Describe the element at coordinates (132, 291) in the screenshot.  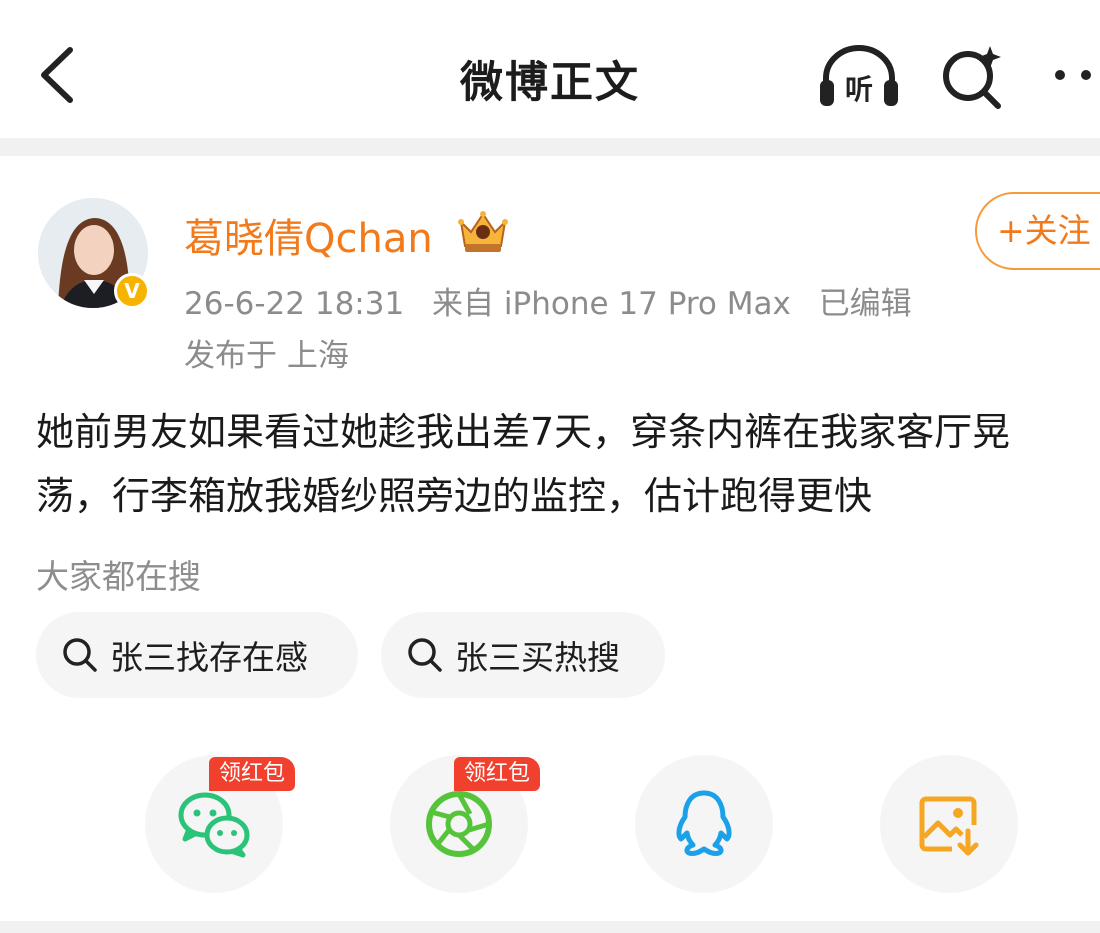
I see `verified-badge: V` at that location.